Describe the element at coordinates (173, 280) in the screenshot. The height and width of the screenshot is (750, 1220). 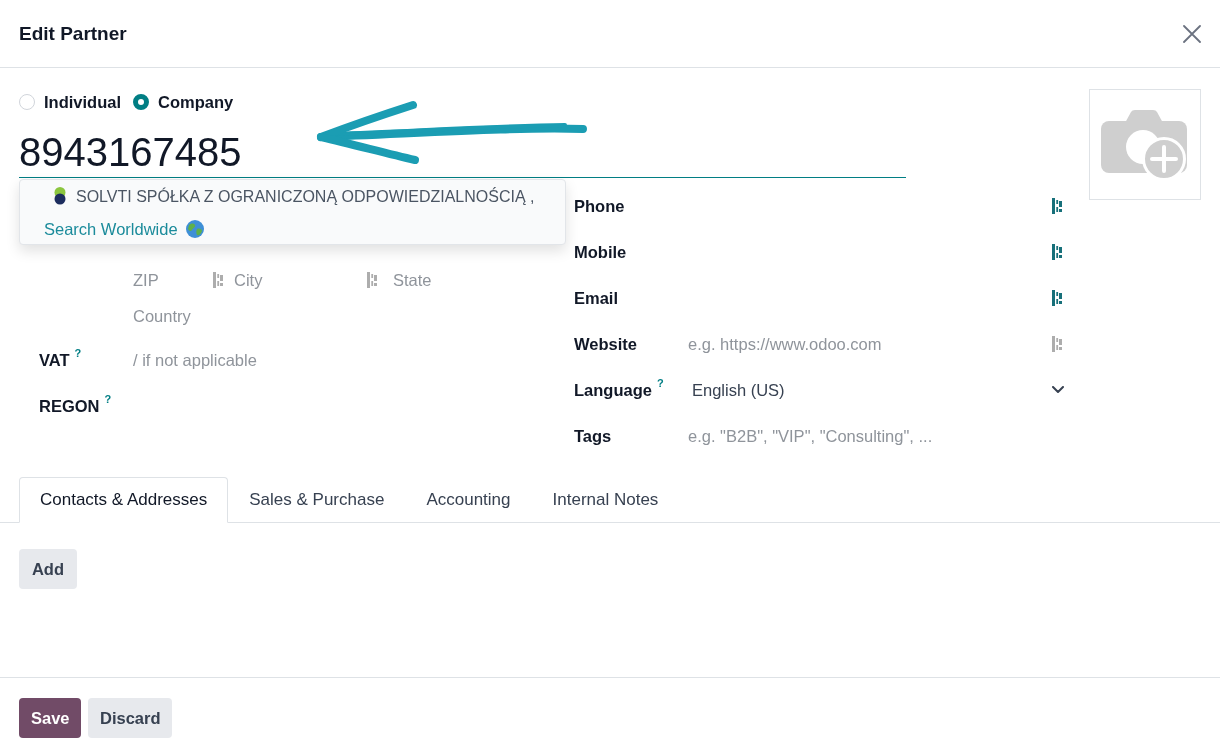
I see `input-field: ZIP` at that location.